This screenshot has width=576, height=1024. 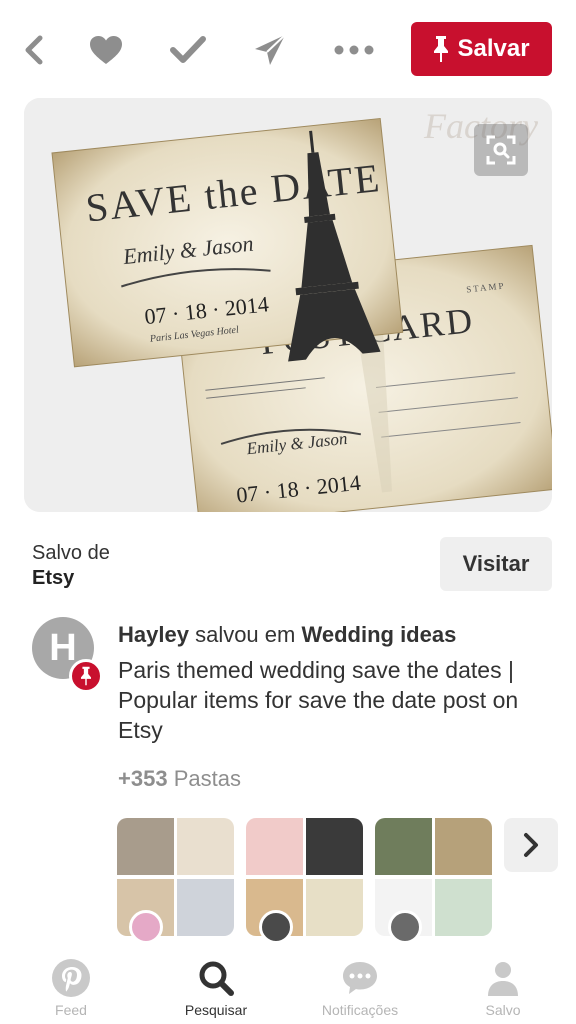 What do you see at coordinates (493, 48) in the screenshot?
I see `save-button-label: Salvar` at bounding box center [493, 48].